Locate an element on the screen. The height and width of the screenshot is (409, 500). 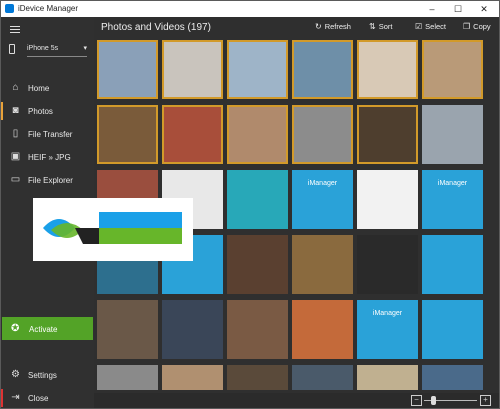
sidebar-item-file-explorer: ▭ File Explorer is located at coordinates (47, 180).